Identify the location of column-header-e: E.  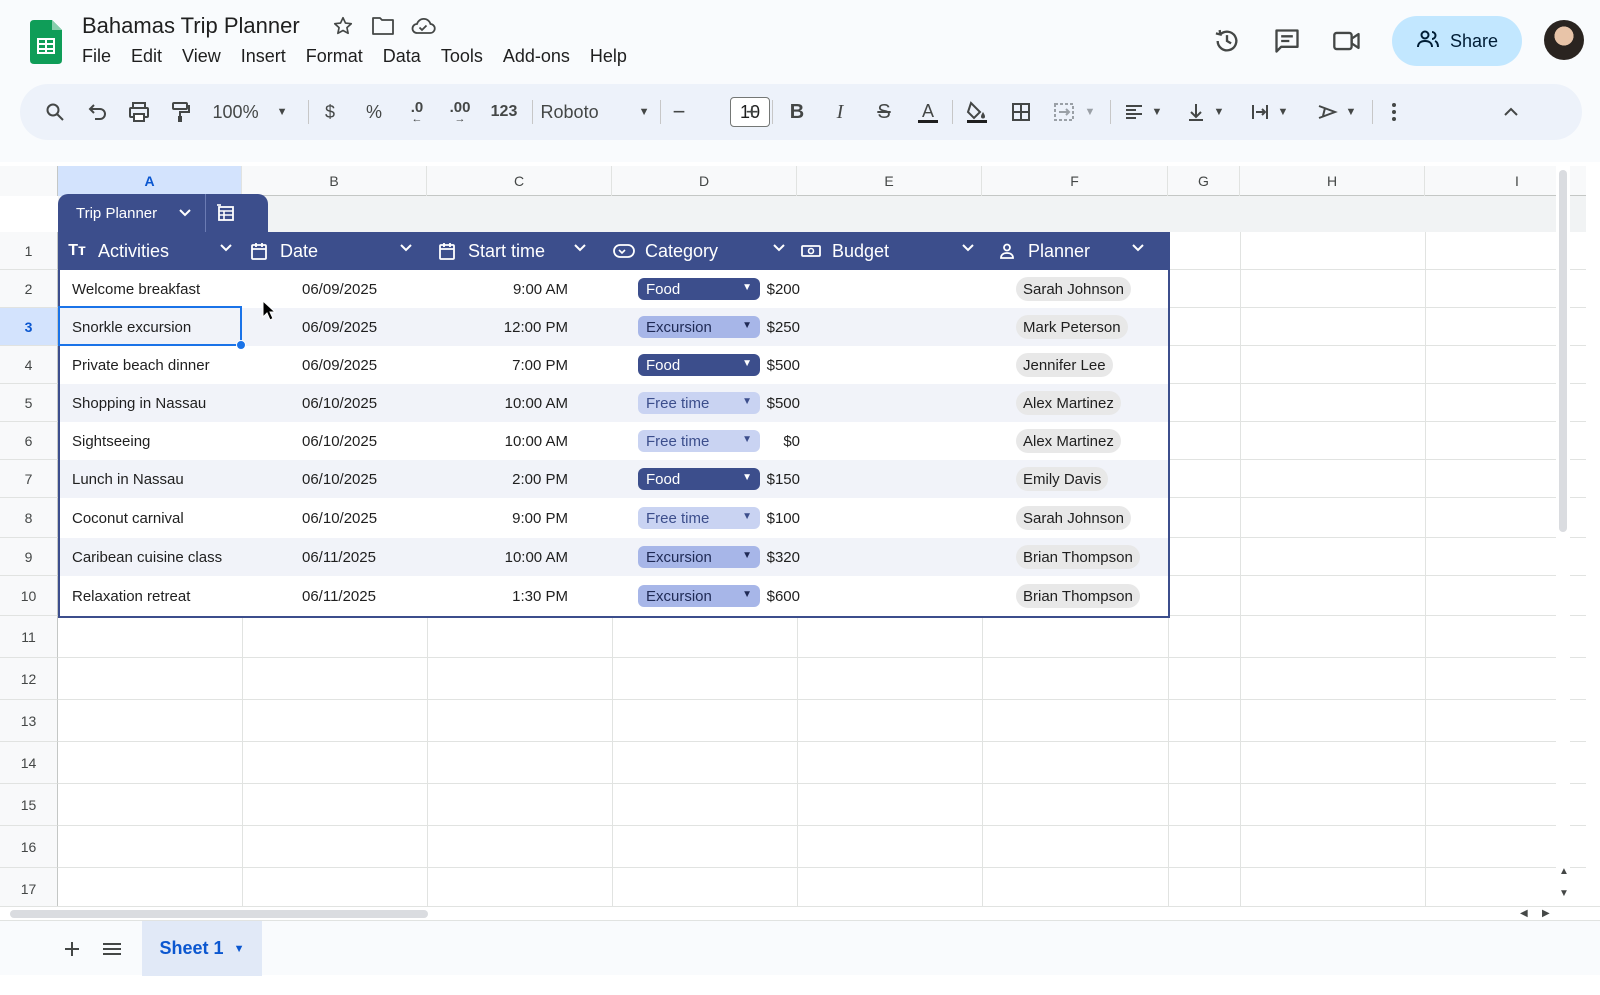
(889, 181).